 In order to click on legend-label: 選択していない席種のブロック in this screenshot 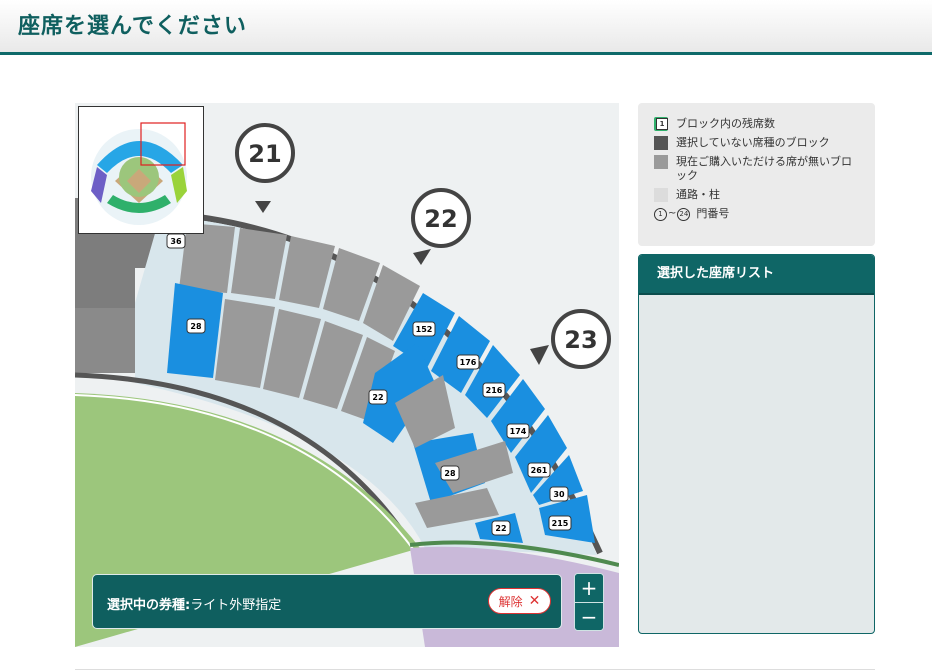, I will do `click(753, 142)`.